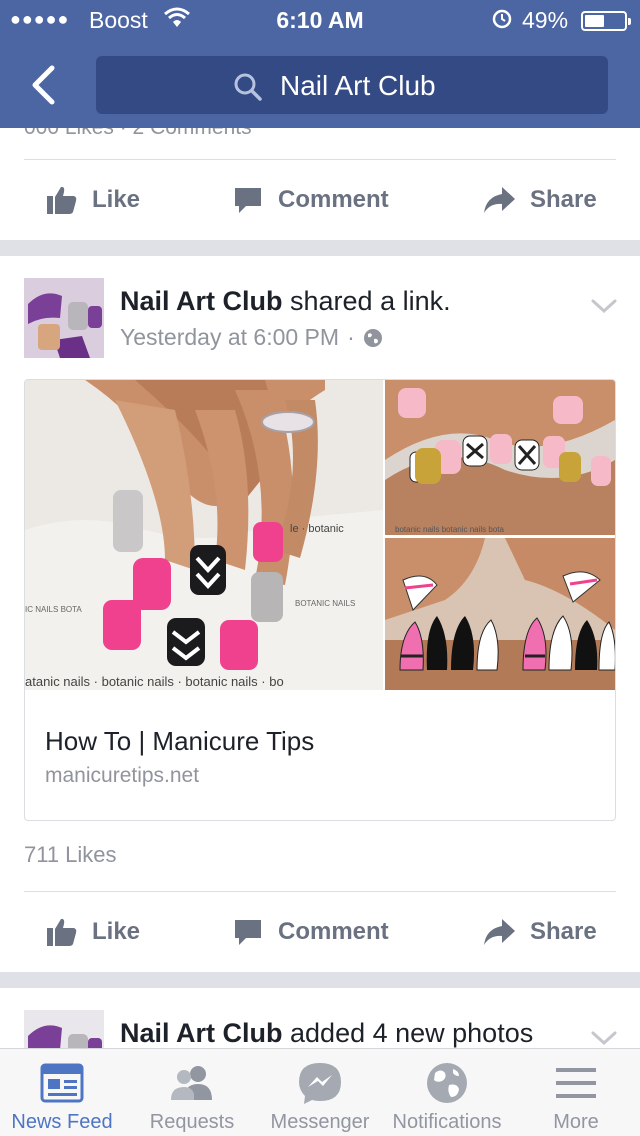 This screenshot has height=1136, width=640. What do you see at coordinates (138, 134) in the screenshot?
I see `previous-post-stats: 000 Likes · 2 Comments` at bounding box center [138, 134].